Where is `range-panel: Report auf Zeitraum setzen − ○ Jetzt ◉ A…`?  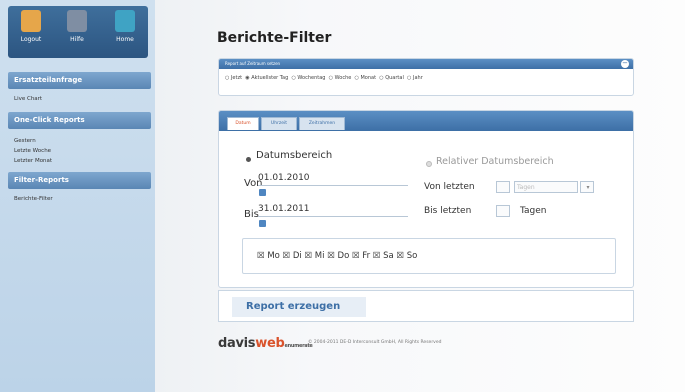
range-panel: Report auf Zeitraum setzen − ○ Jetzt ◉ A… is located at coordinates (426, 77).